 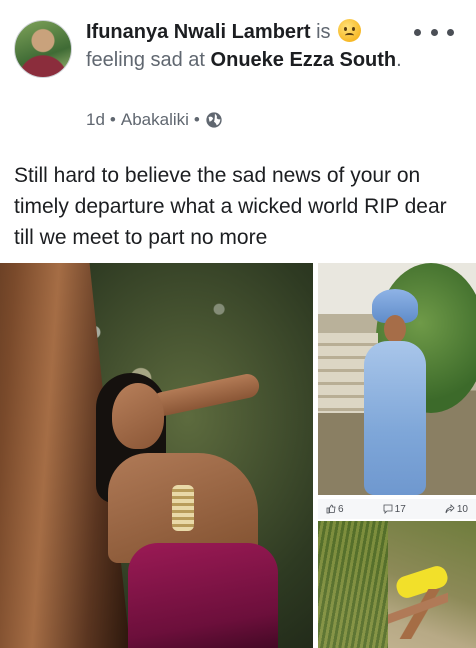 What do you see at coordinates (388, 509) in the screenshot?
I see `comment-icon` at bounding box center [388, 509].